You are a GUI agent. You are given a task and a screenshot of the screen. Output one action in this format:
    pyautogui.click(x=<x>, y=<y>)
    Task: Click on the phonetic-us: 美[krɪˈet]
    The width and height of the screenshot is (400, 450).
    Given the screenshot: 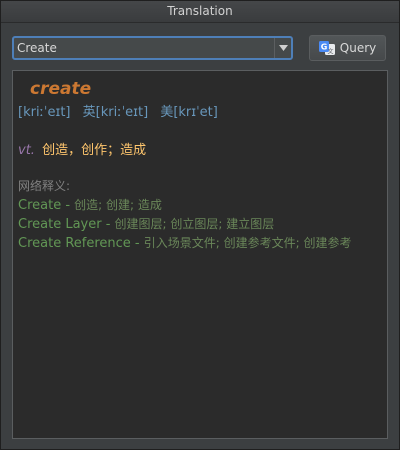 What is the action you would take?
    pyautogui.click(x=189, y=112)
    